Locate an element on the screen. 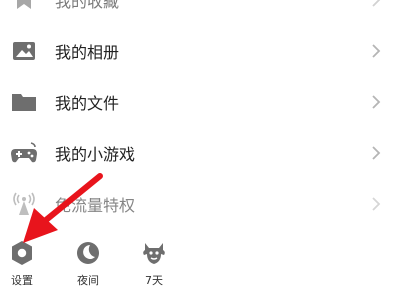 This screenshot has width=400, height=300. settings-icon is located at coordinates (22, 253).